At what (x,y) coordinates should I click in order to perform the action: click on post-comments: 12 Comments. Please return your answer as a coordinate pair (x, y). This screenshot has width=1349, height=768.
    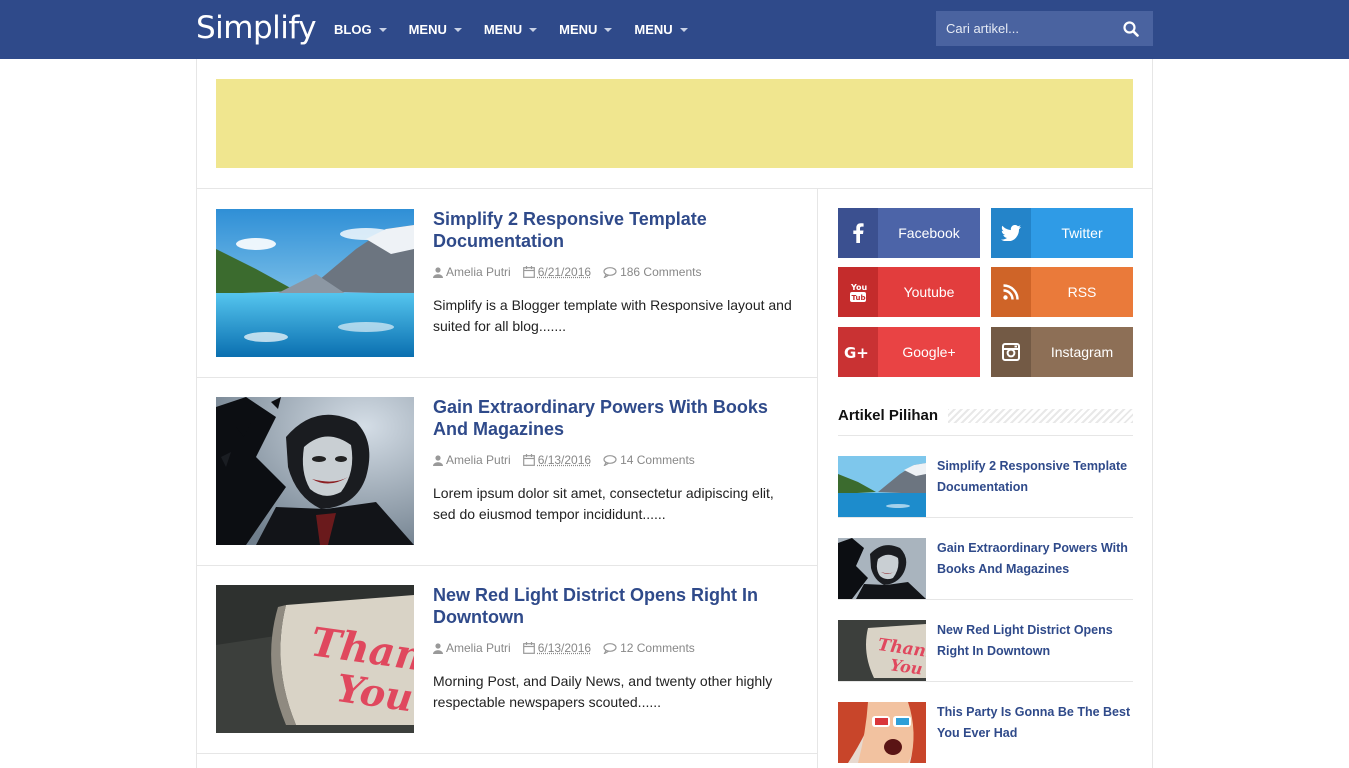
    Looking at the image, I should click on (657, 648).